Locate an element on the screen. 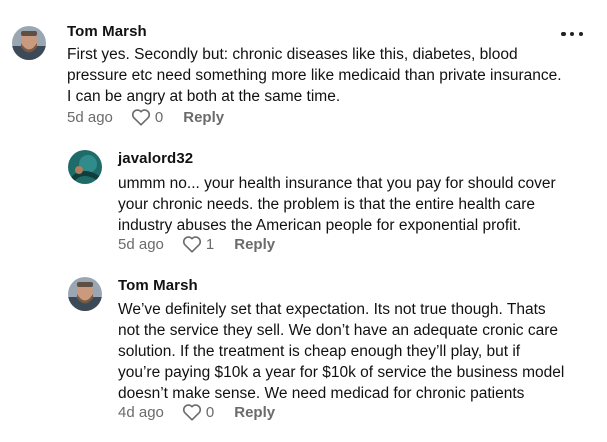 This screenshot has width=607, height=442. more-horizontal-icon is located at coordinates (563, 34).